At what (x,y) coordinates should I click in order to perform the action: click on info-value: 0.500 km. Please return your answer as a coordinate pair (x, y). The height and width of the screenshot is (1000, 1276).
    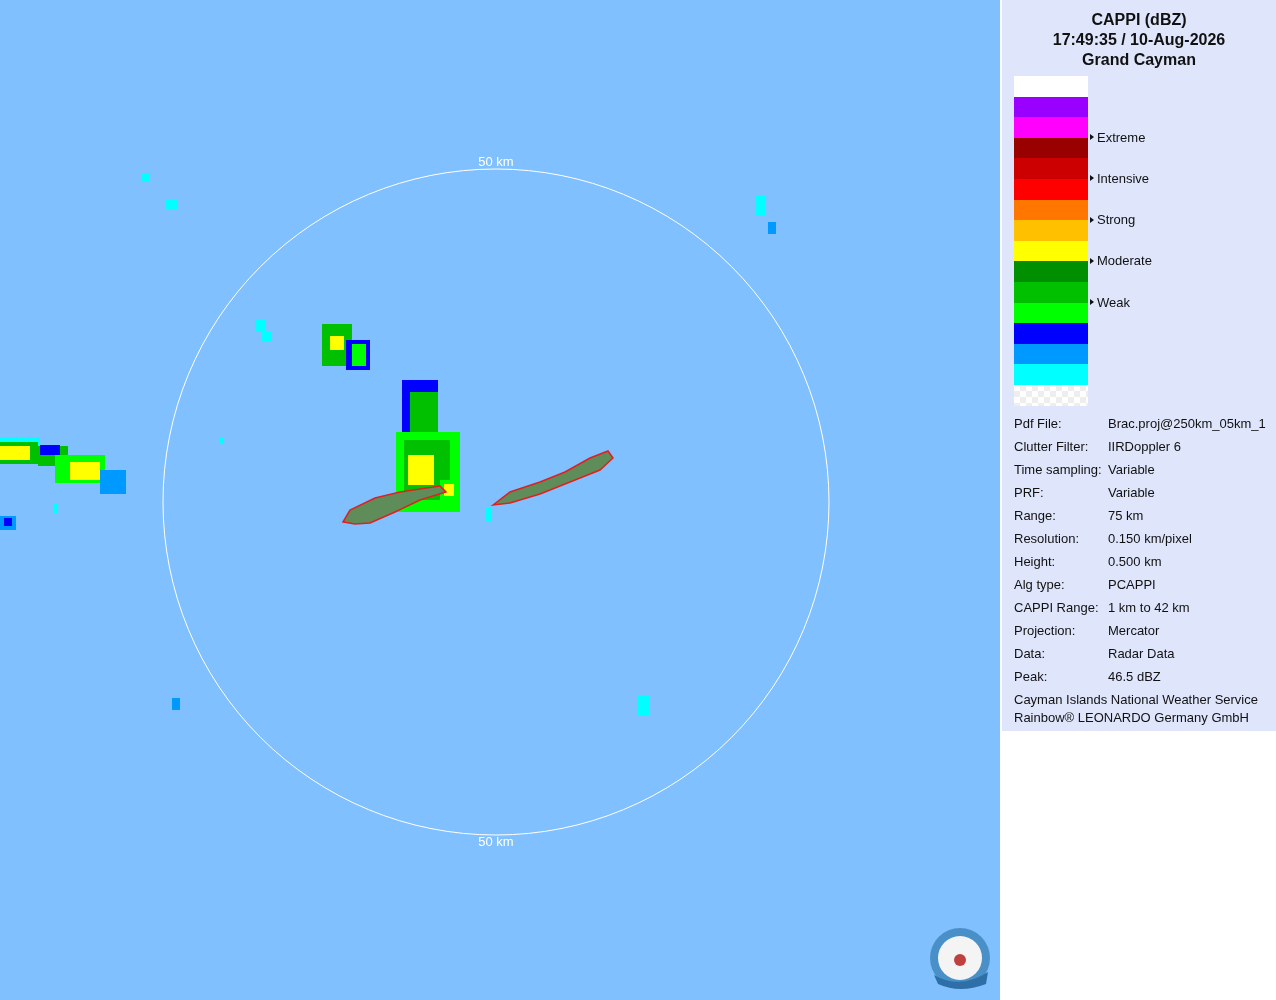
    Looking at the image, I should click on (1135, 561).